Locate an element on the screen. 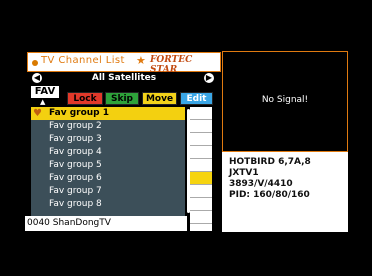  video-preview: No Signal! is located at coordinates (285, 101).